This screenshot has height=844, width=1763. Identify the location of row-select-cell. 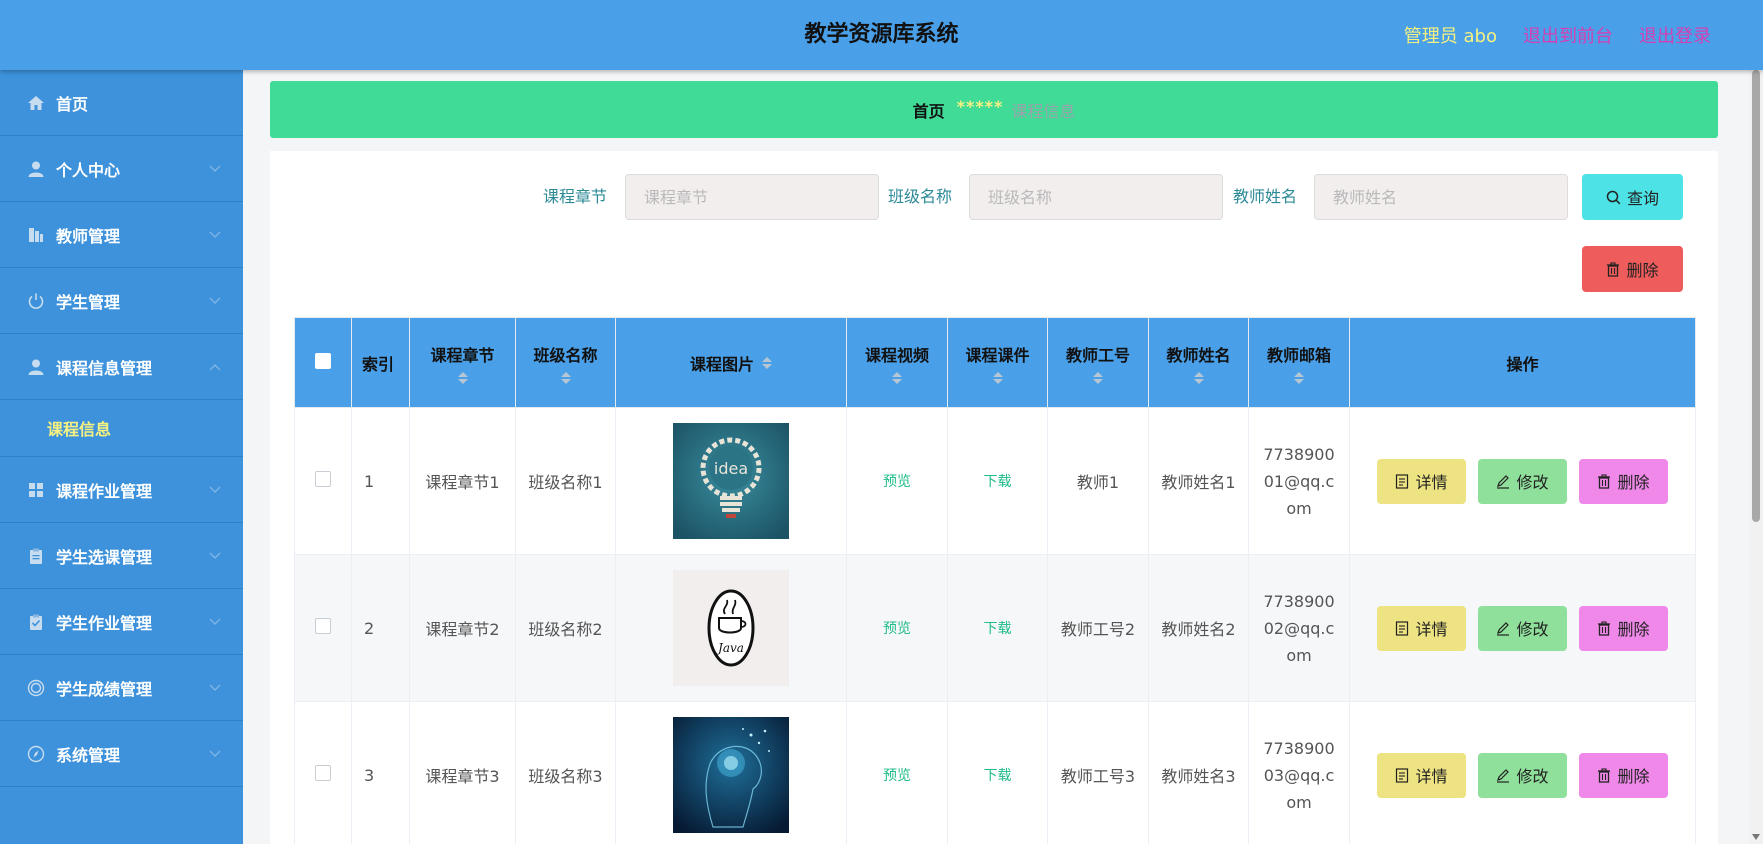
(323, 772).